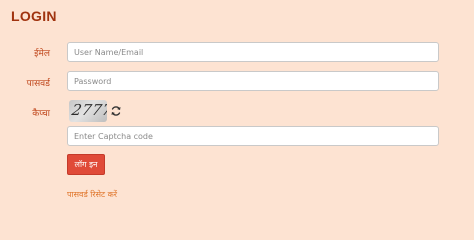  What do you see at coordinates (41, 114) in the screenshot?
I see `captcha-label: कैप्चा` at bounding box center [41, 114].